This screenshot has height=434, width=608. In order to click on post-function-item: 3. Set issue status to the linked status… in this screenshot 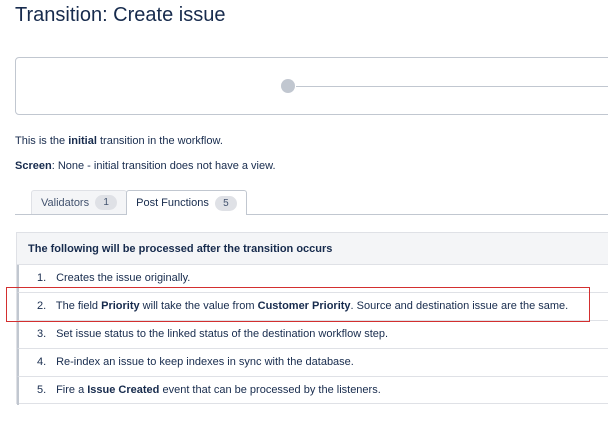, I will do `click(312, 335)`.